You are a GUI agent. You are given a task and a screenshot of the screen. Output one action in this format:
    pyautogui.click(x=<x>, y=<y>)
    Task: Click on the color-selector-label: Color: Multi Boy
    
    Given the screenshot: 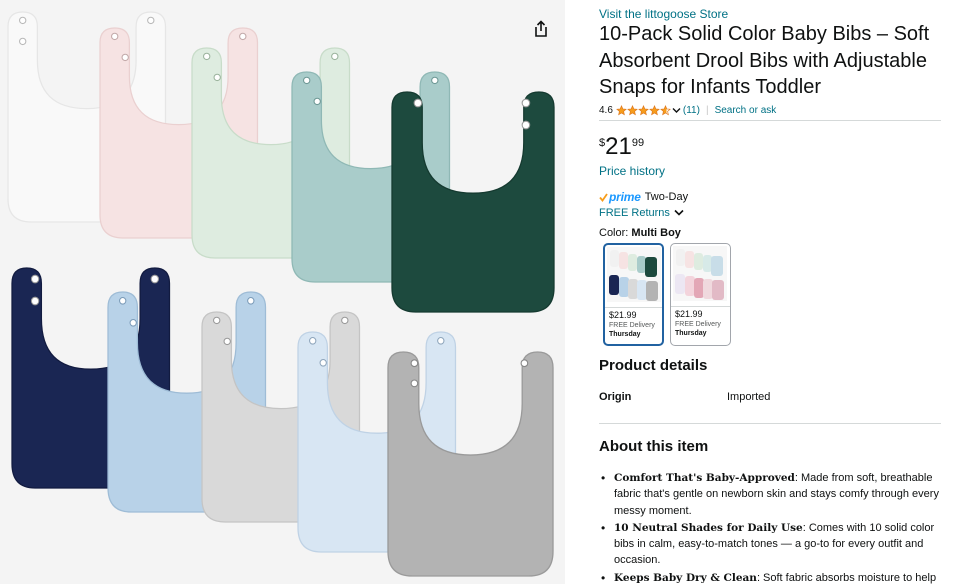 What is the action you would take?
    pyautogui.click(x=640, y=233)
    